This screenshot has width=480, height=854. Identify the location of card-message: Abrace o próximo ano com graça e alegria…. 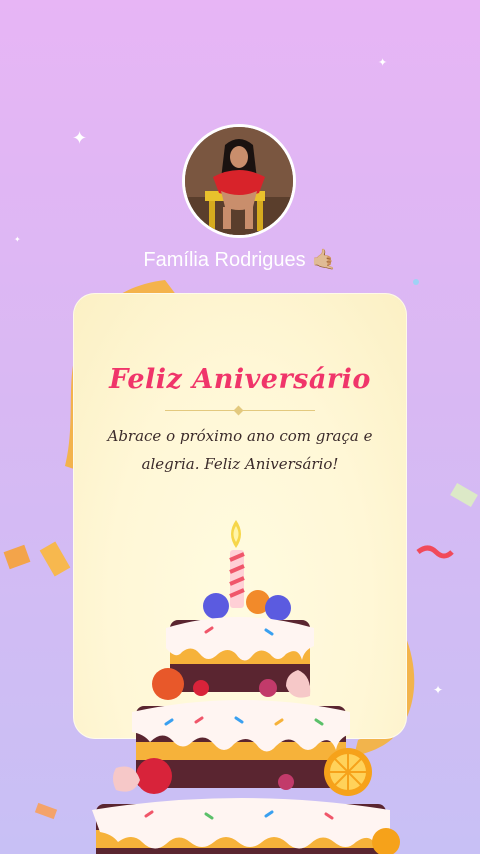
(240, 450).